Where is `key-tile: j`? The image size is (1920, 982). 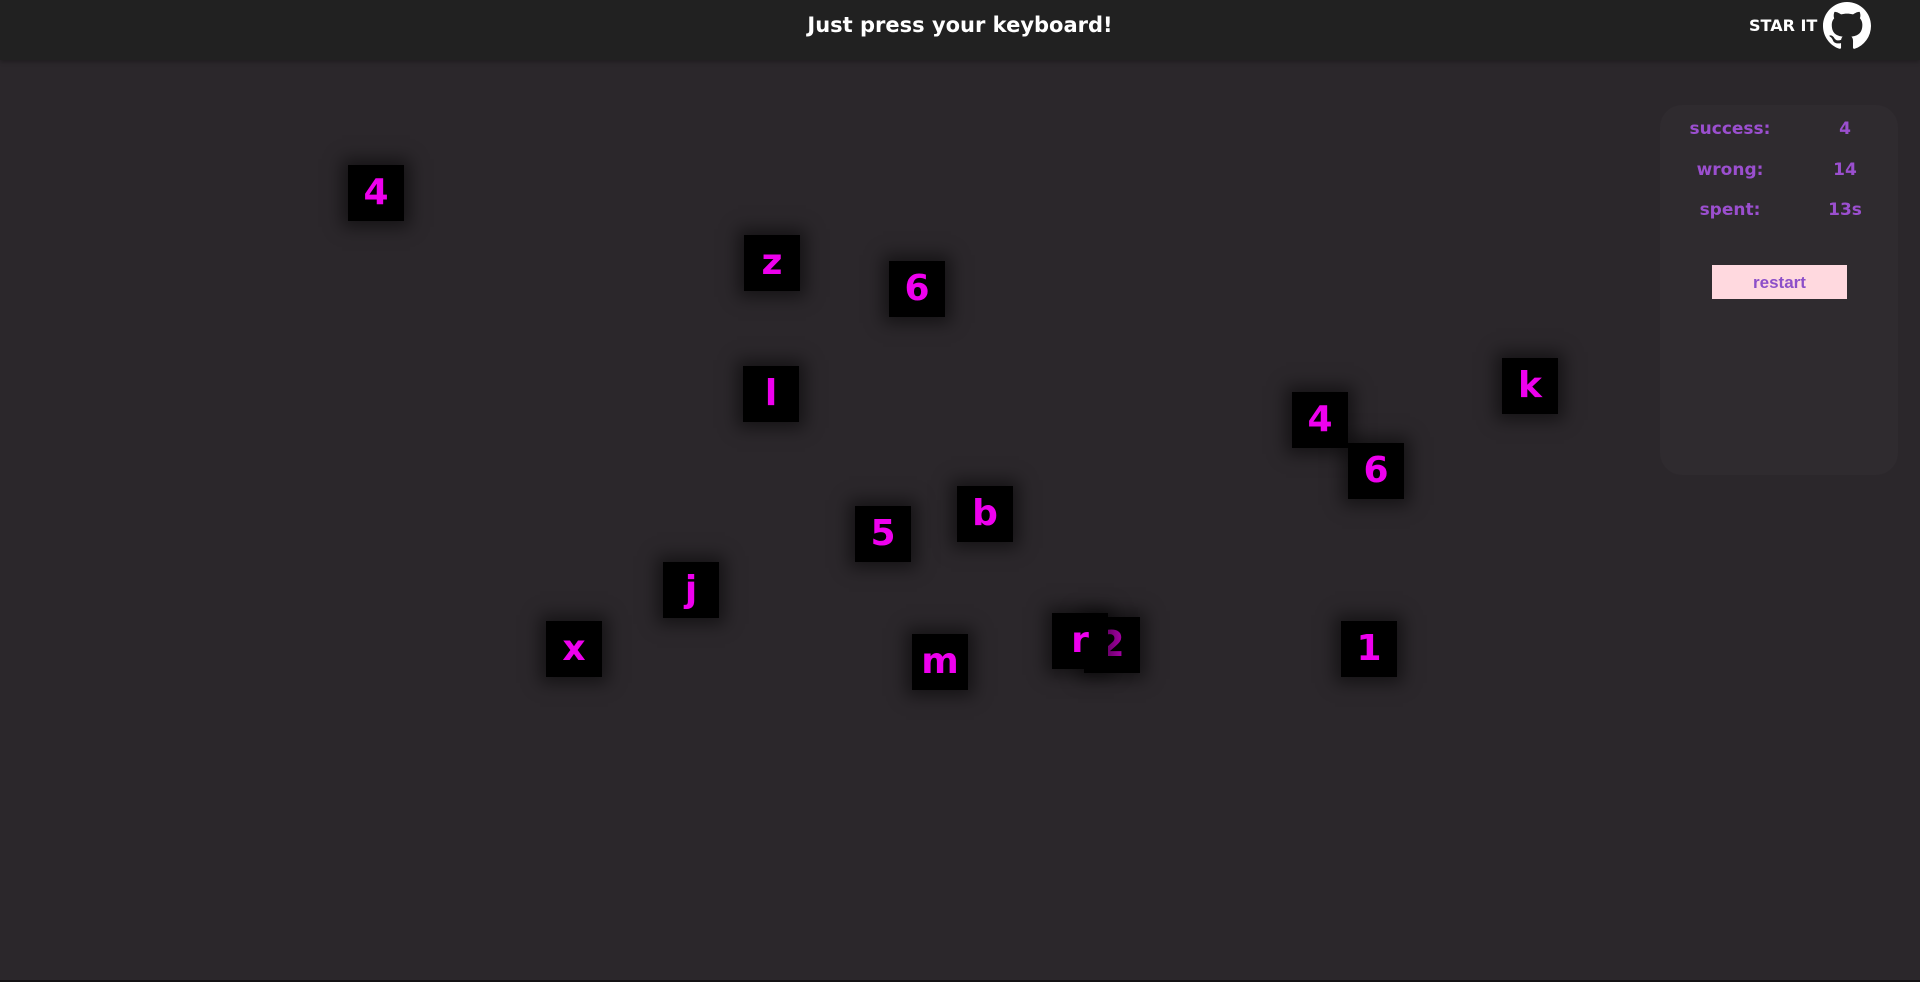
key-tile: j is located at coordinates (691, 590).